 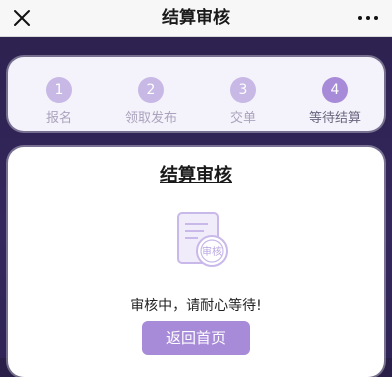 What do you see at coordinates (196, 175) in the screenshot?
I see `card-title: 结算审核` at bounding box center [196, 175].